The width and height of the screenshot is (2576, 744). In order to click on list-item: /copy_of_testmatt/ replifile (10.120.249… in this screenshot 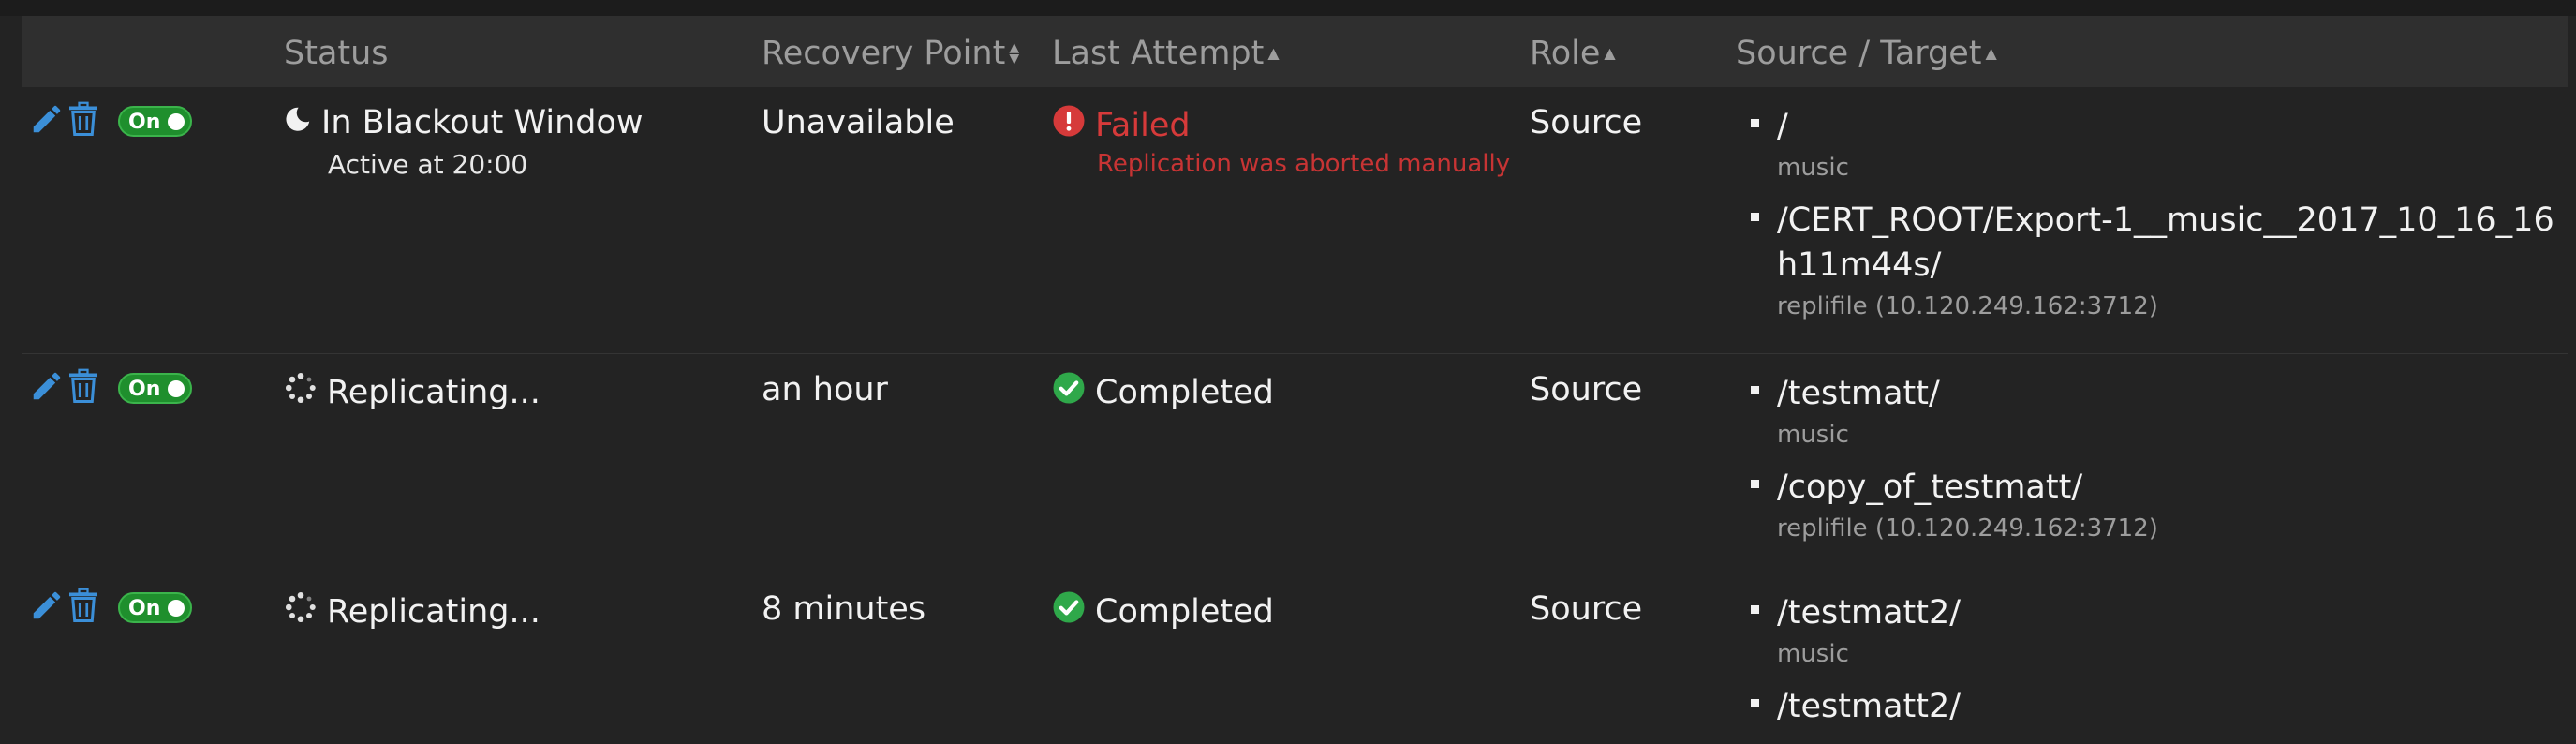, I will do `click(2148, 504)`.